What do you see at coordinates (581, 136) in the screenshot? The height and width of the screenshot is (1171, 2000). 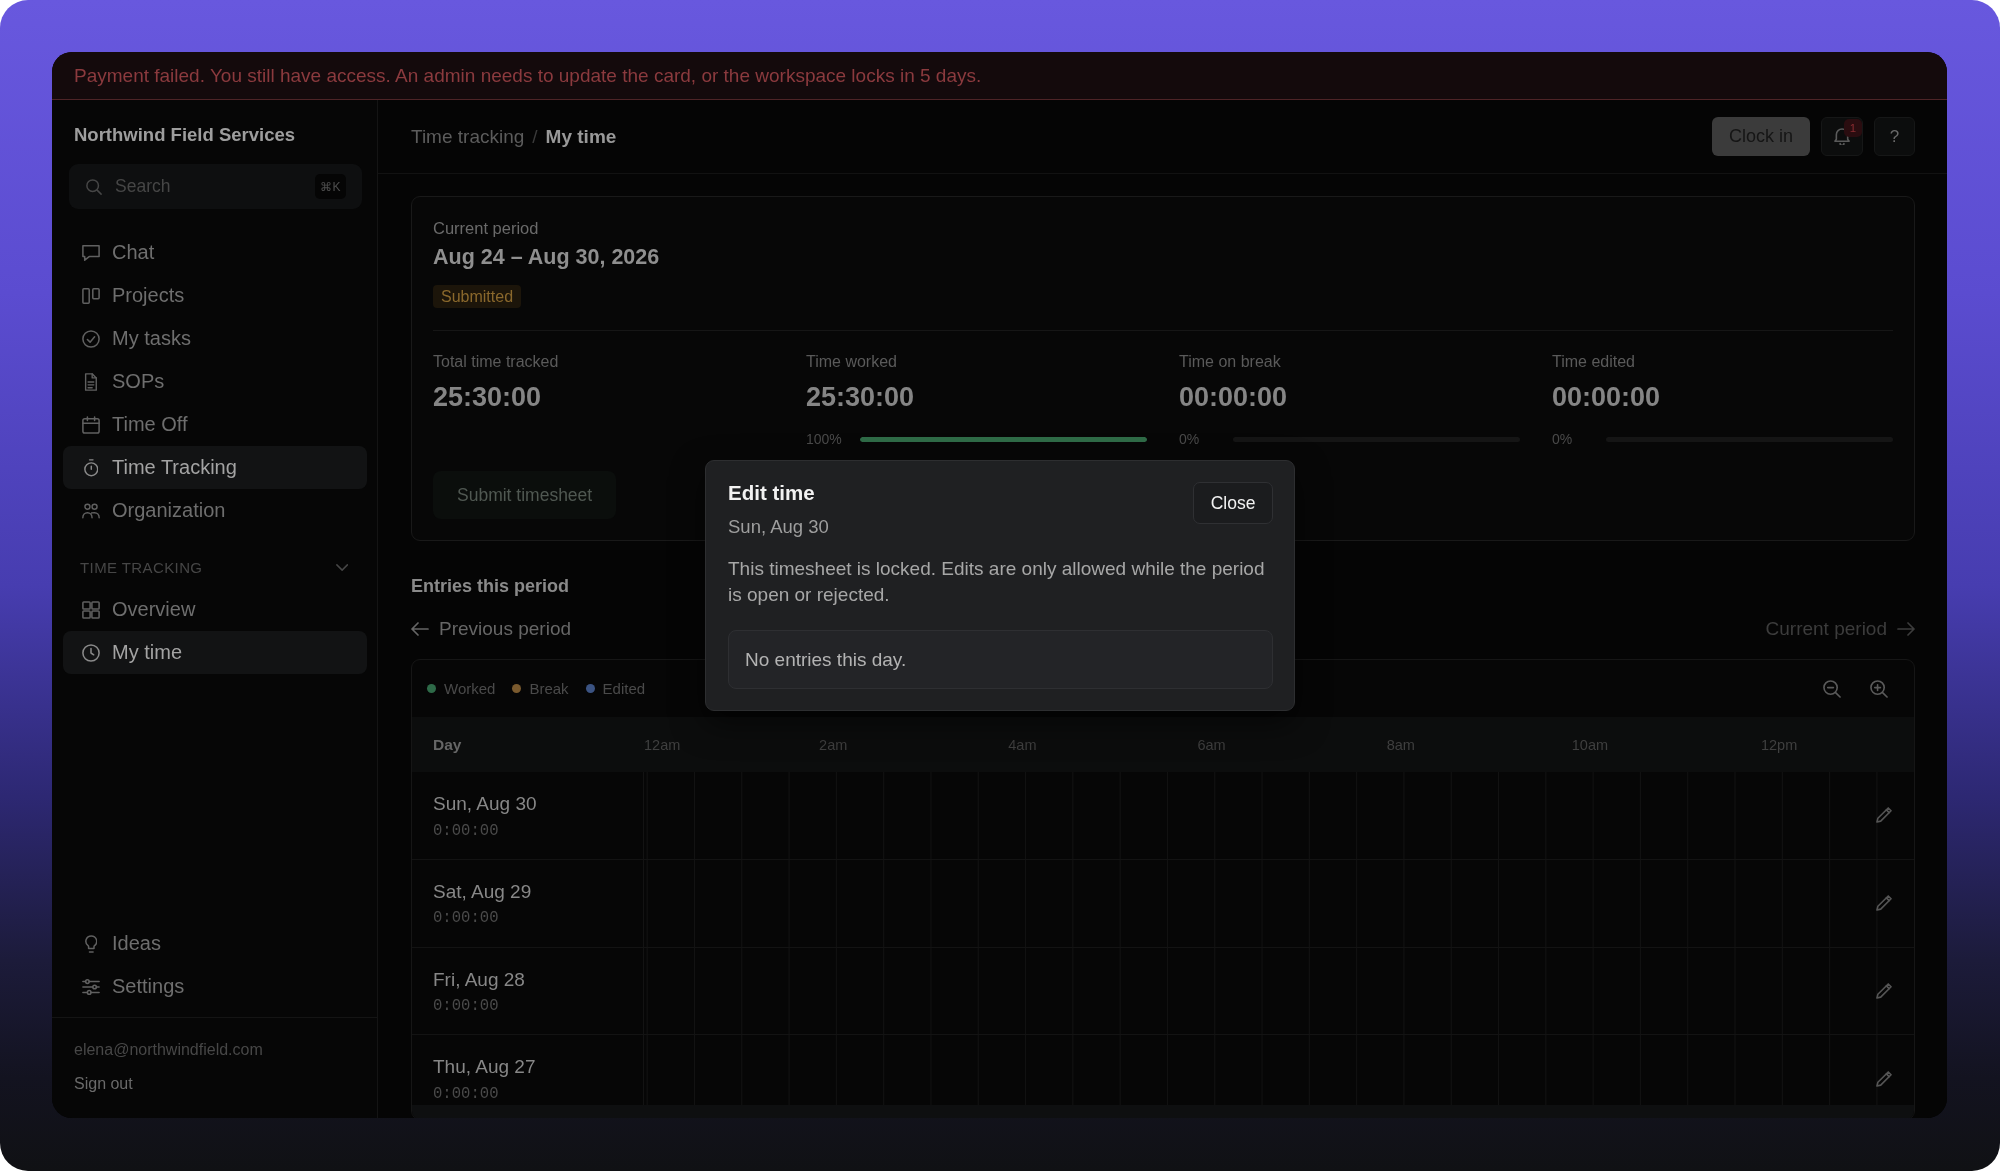 I see `breadcrumb-current: My time` at bounding box center [581, 136].